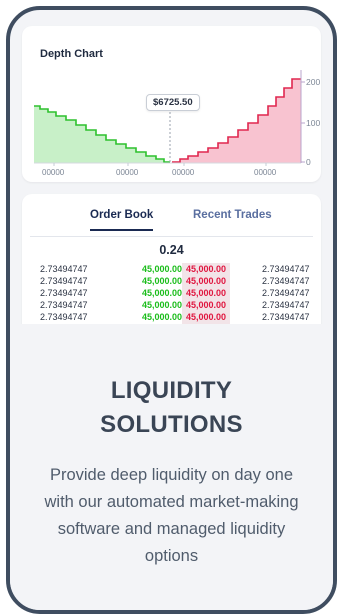 This screenshot has width=341, height=614. I want to click on depth-chart-title: Depth Chart, so click(71, 54).